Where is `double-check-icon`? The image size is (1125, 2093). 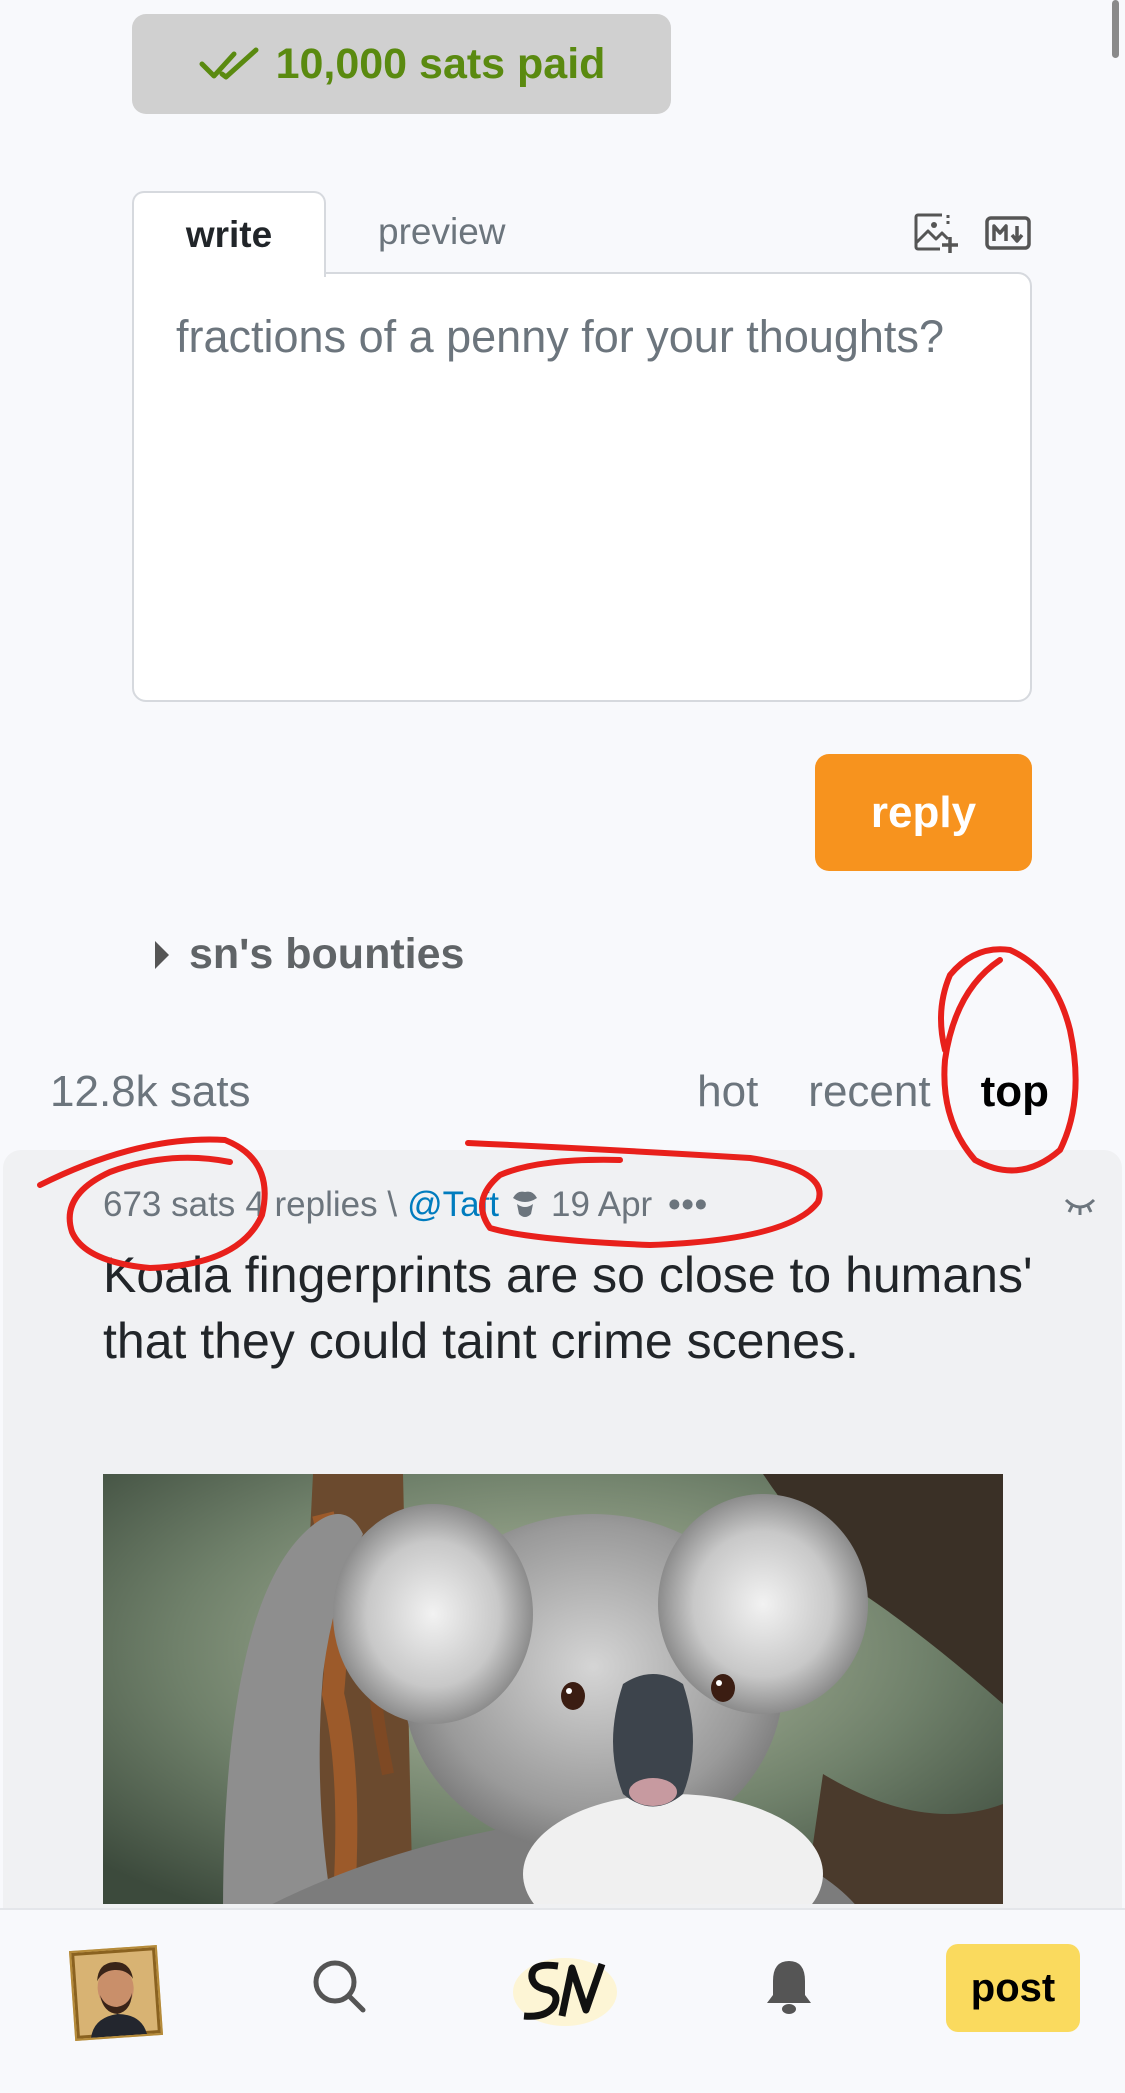 double-check-icon is located at coordinates (229, 63).